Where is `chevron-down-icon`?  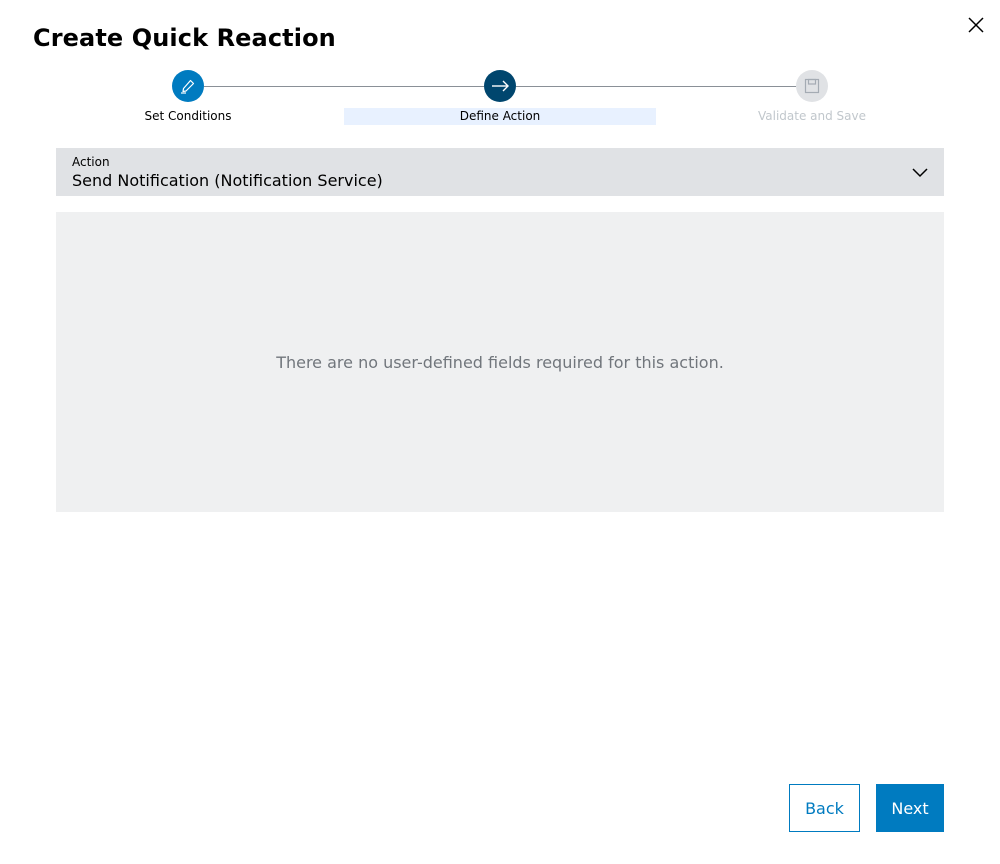
chevron-down-icon is located at coordinates (920, 173).